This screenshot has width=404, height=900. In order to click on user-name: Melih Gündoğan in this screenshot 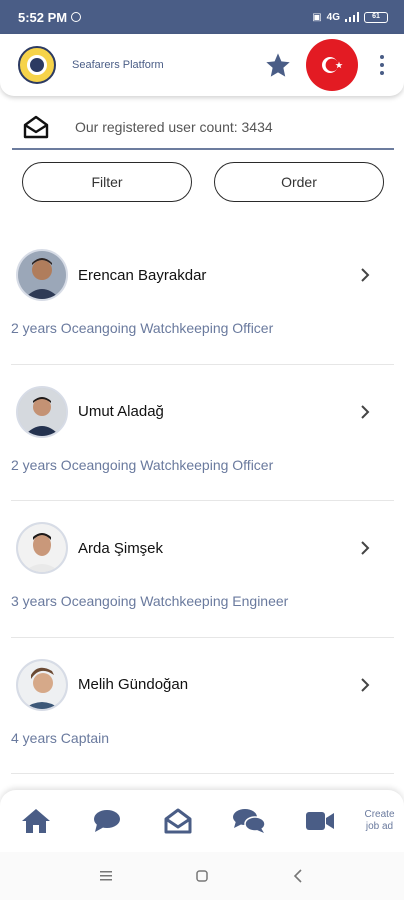, I will do `click(133, 684)`.